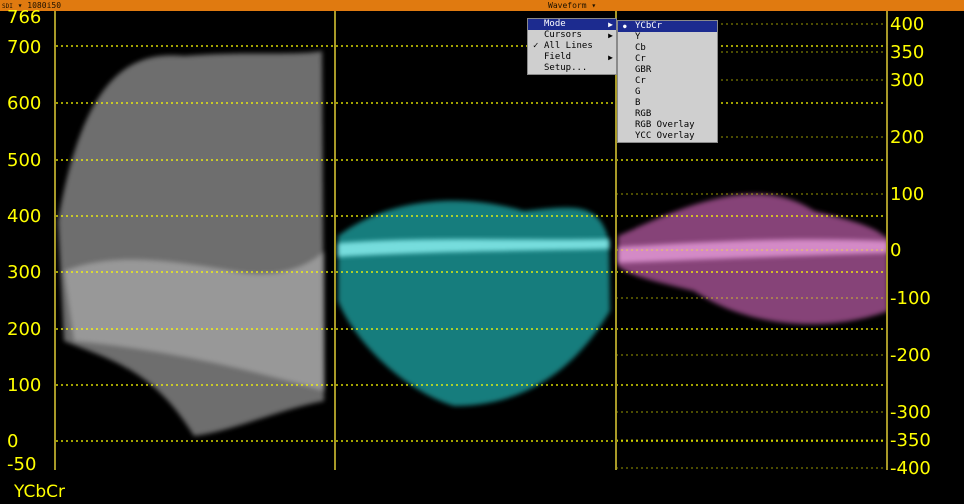 This screenshot has height=504, width=964. I want to click on menu-item-all-lines: ✓ All Lines, so click(572, 46).